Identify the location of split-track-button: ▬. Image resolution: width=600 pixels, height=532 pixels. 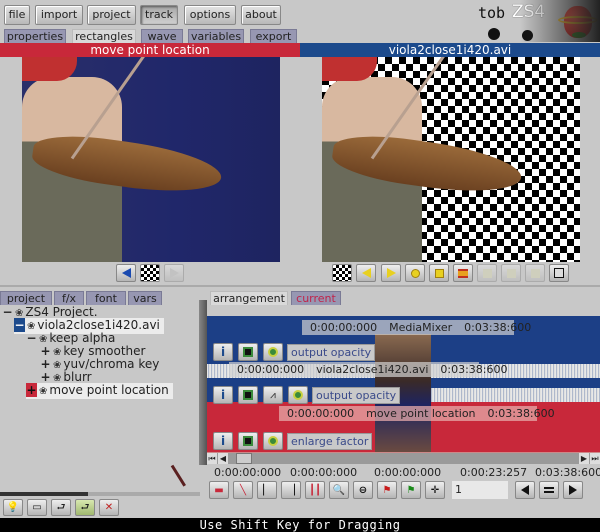
(219, 490).